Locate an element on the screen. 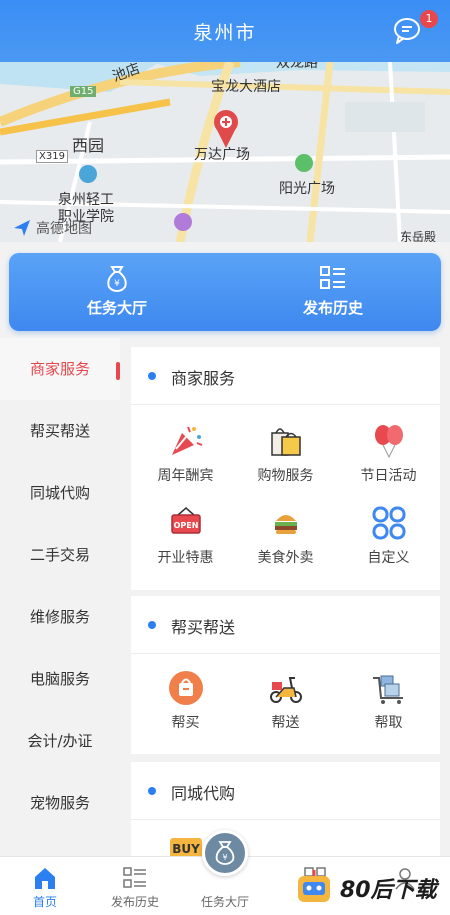  sidebar-item-label: 会计/办证 is located at coordinates (60, 741).